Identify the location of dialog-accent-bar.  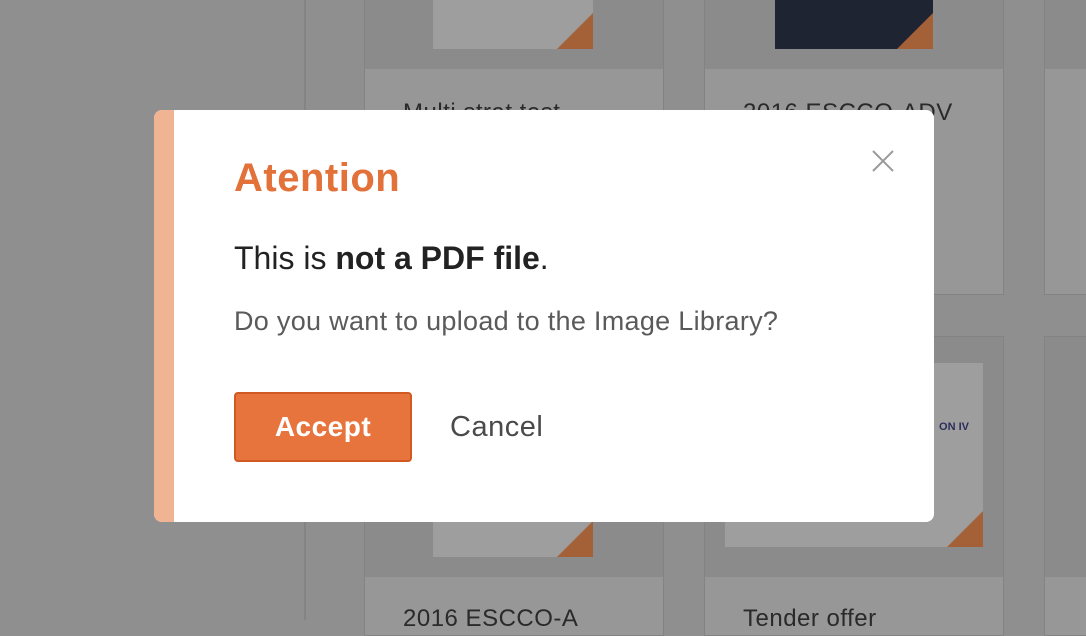
(164, 316).